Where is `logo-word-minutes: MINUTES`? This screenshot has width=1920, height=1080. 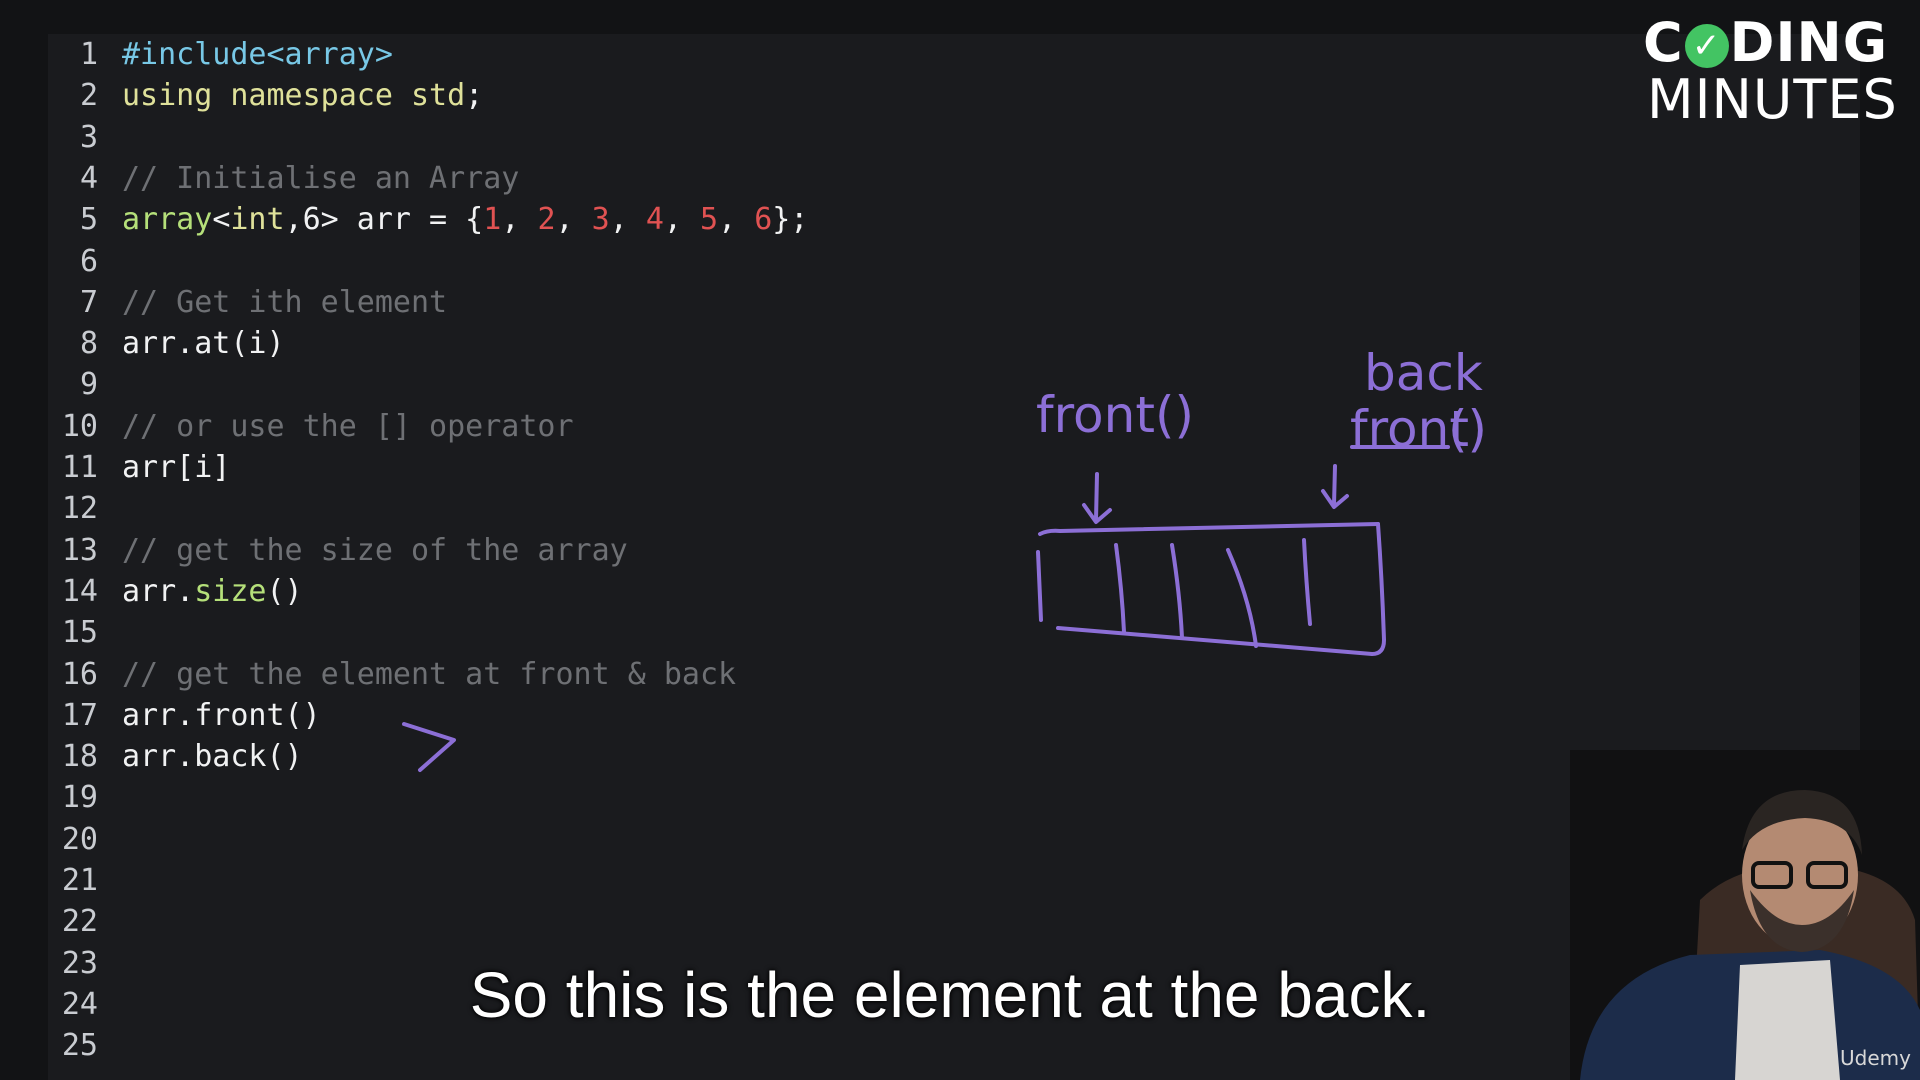 logo-word-minutes: MINUTES is located at coordinates (1772, 99).